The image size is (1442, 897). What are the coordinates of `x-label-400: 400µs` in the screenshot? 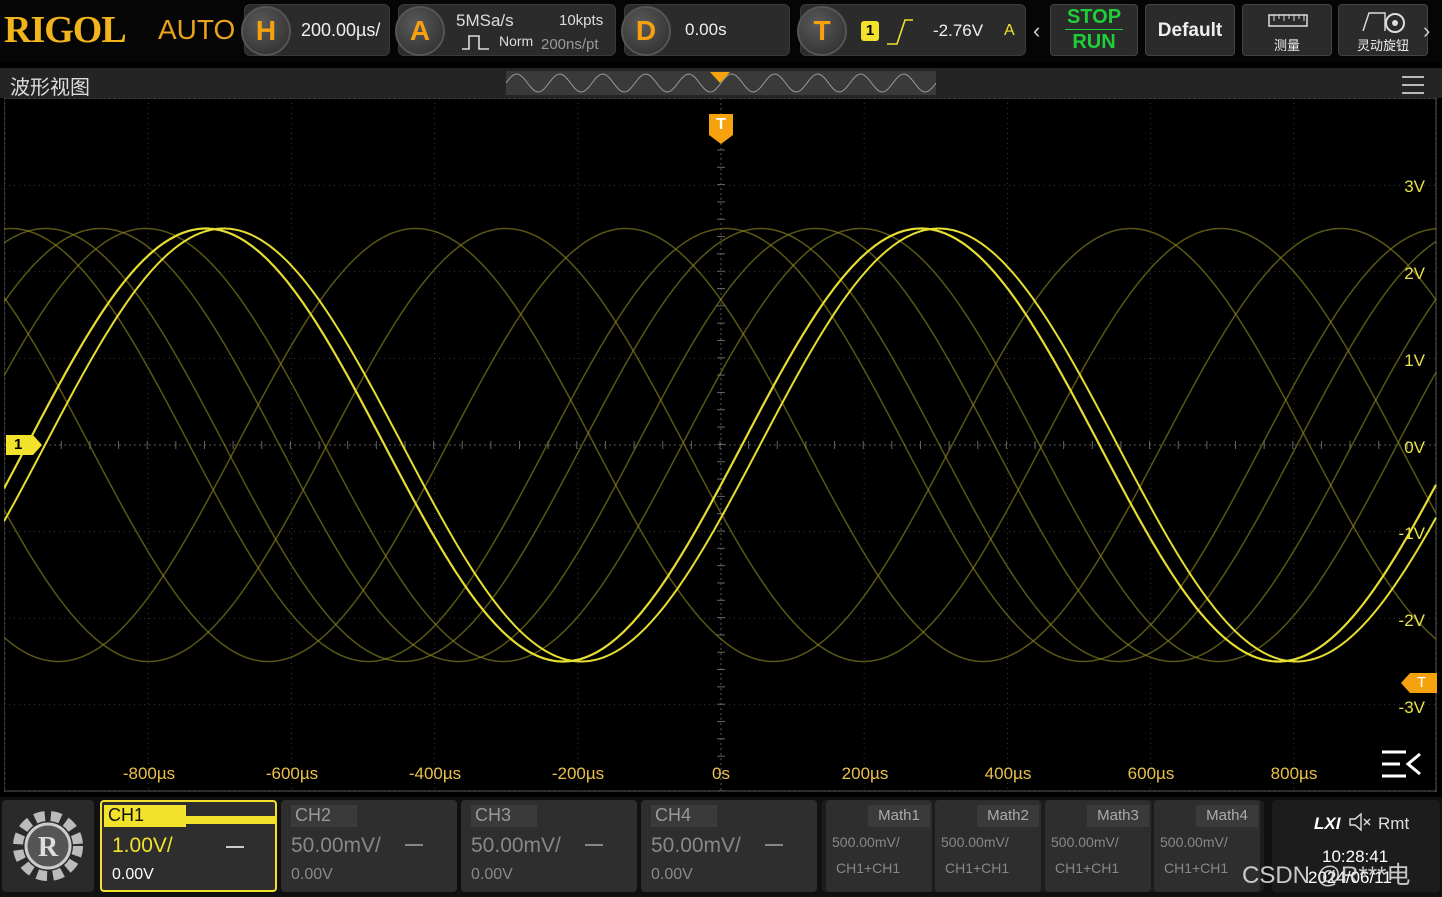 It's located at (1008, 773).